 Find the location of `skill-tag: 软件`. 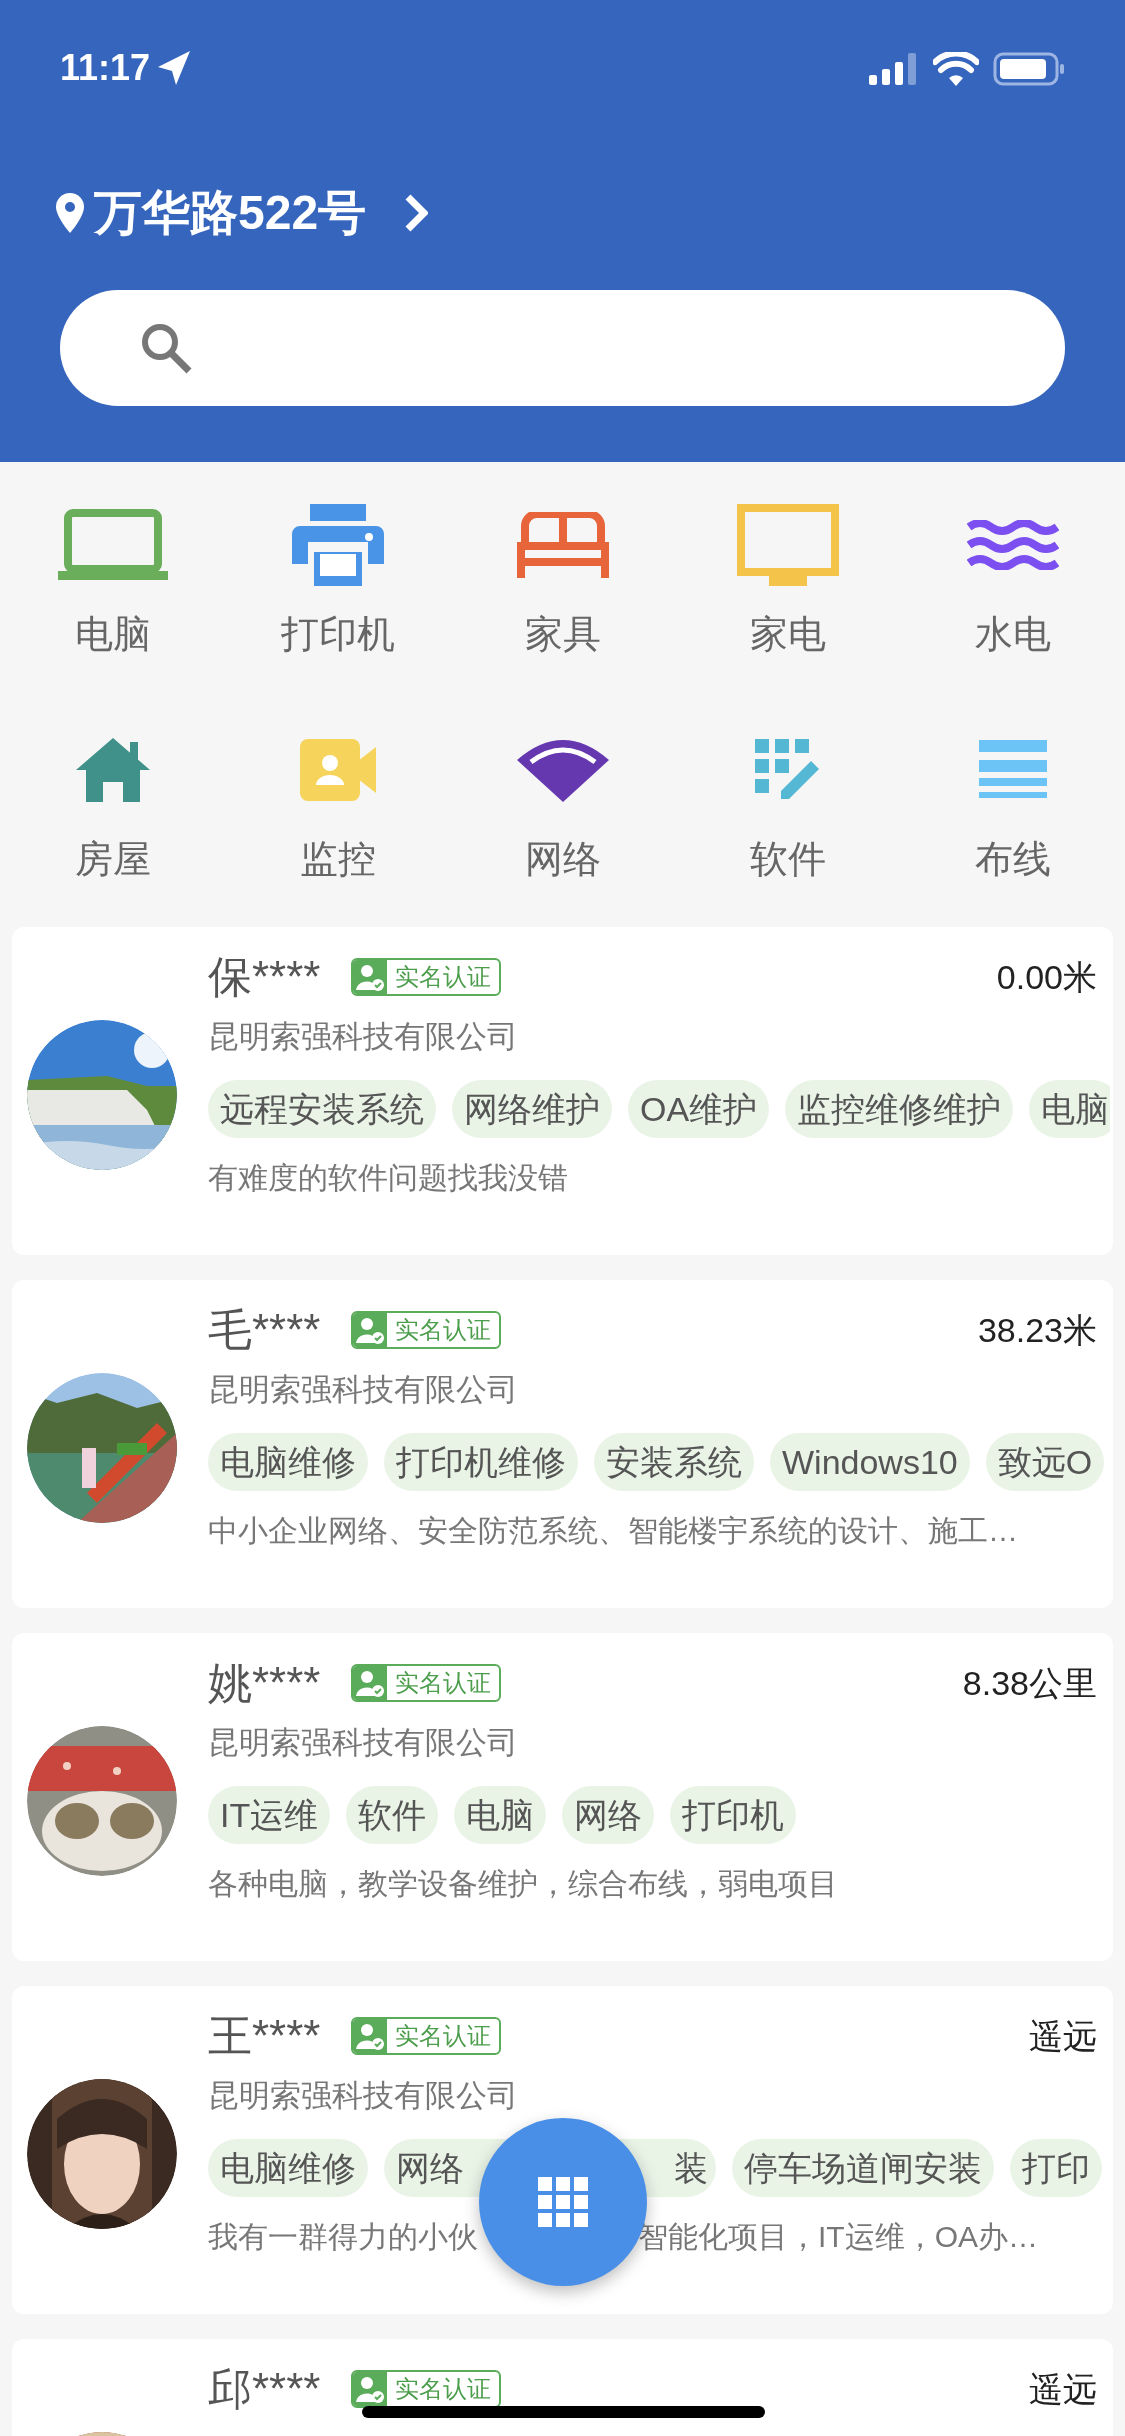

skill-tag: 软件 is located at coordinates (392, 1815).